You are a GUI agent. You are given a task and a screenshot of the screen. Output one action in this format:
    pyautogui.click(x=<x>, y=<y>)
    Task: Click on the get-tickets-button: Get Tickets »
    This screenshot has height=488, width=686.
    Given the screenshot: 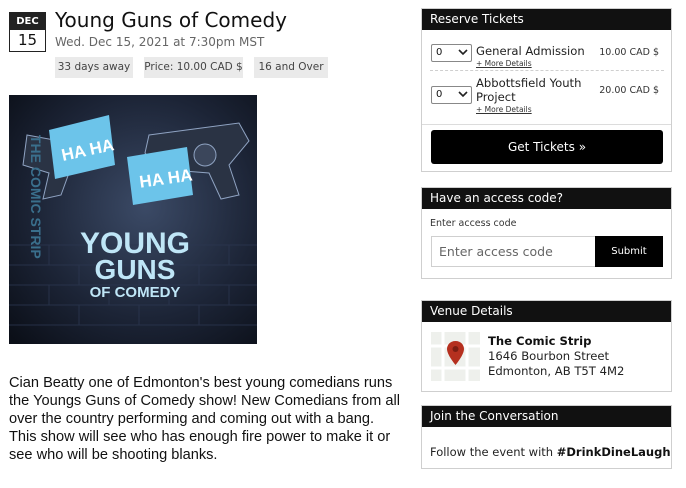 What is the action you would take?
    pyautogui.click(x=547, y=147)
    